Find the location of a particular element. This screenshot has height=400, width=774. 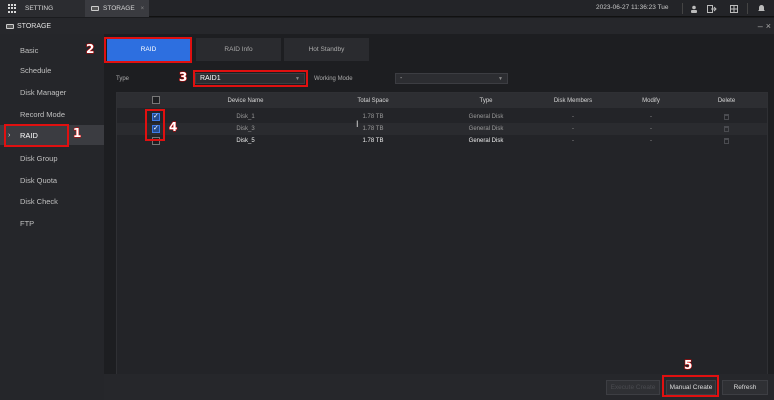

table-row: Disk_1 1.78 TB General Disk - - is located at coordinates (442, 117).